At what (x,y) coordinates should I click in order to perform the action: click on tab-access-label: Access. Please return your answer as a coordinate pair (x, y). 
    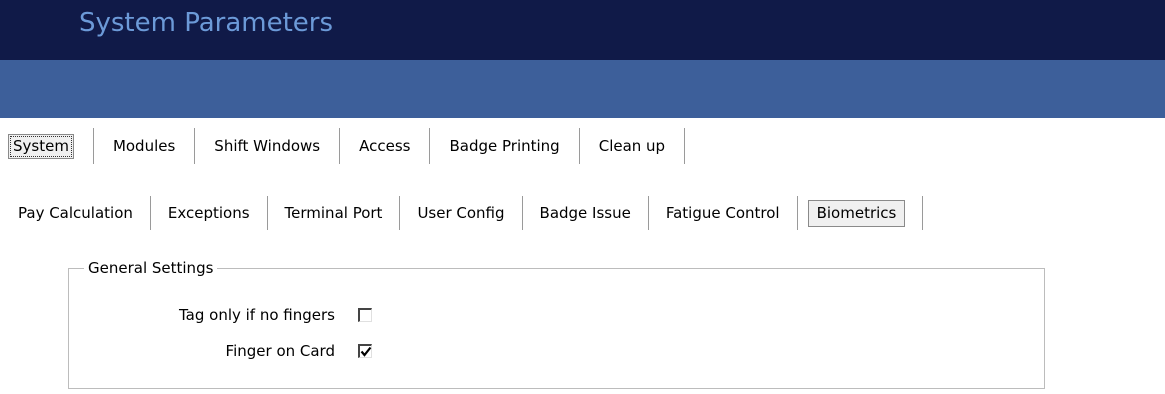
    Looking at the image, I should click on (385, 145).